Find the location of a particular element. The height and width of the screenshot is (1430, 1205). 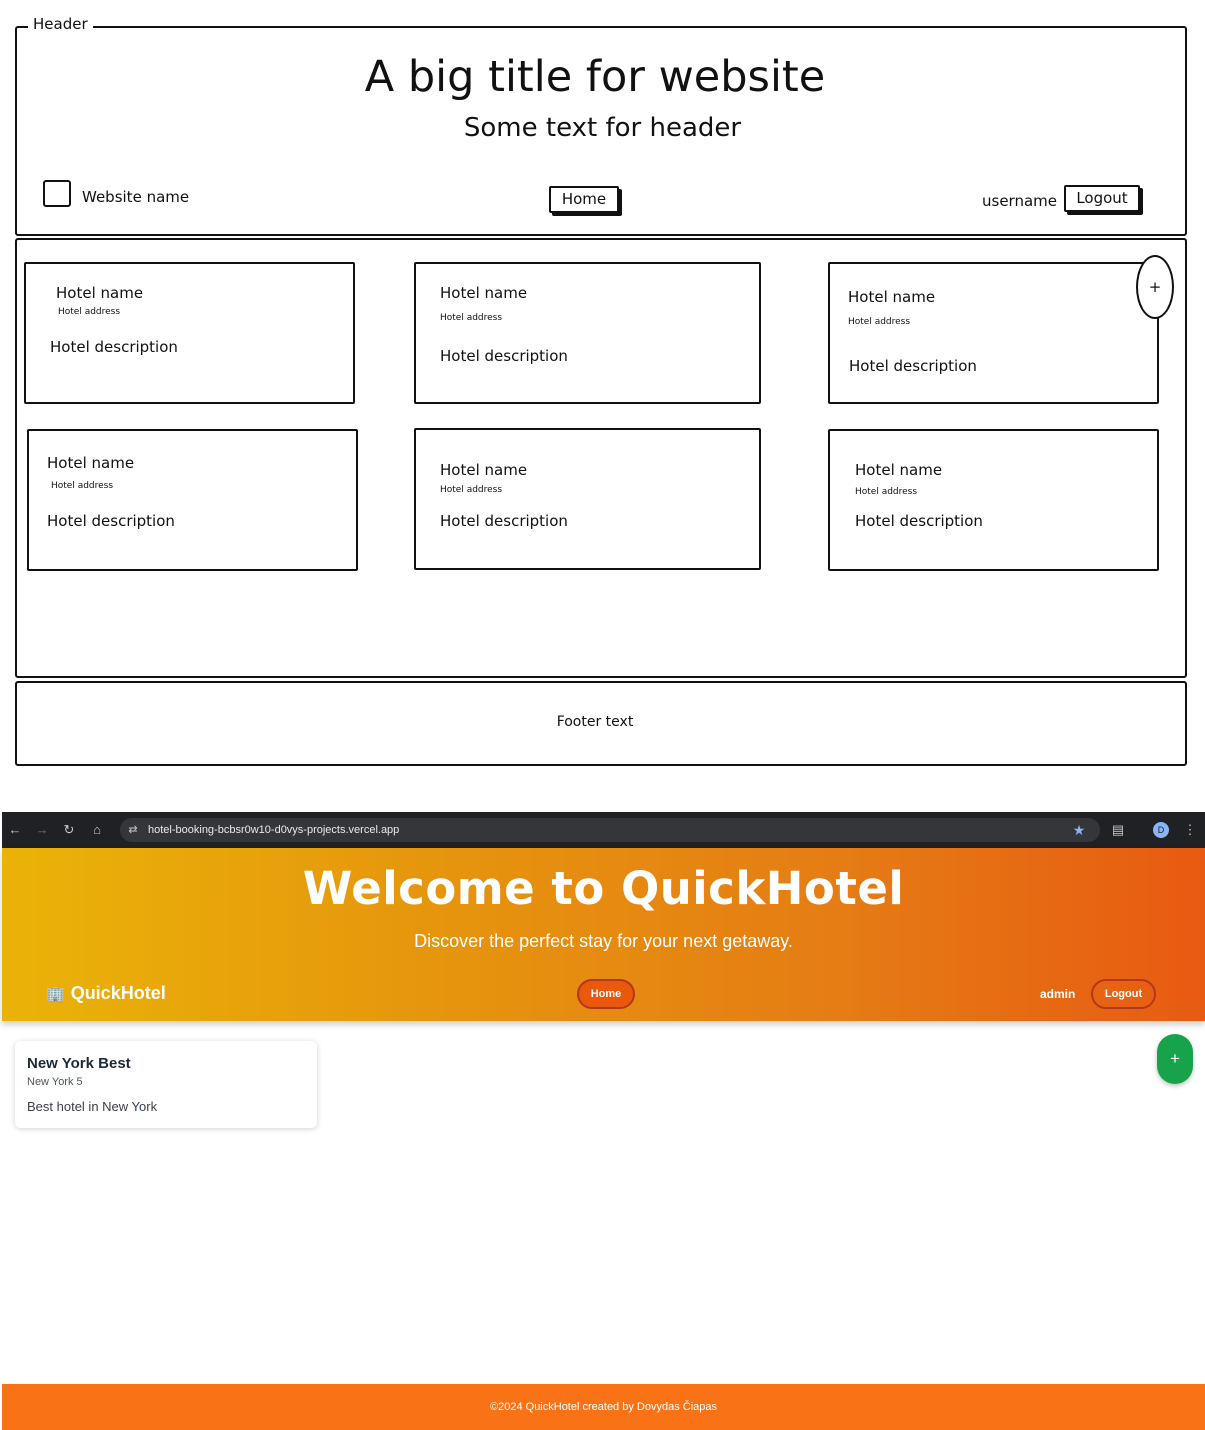

wf-footer-text: Footer text is located at coordinates (595, 722).